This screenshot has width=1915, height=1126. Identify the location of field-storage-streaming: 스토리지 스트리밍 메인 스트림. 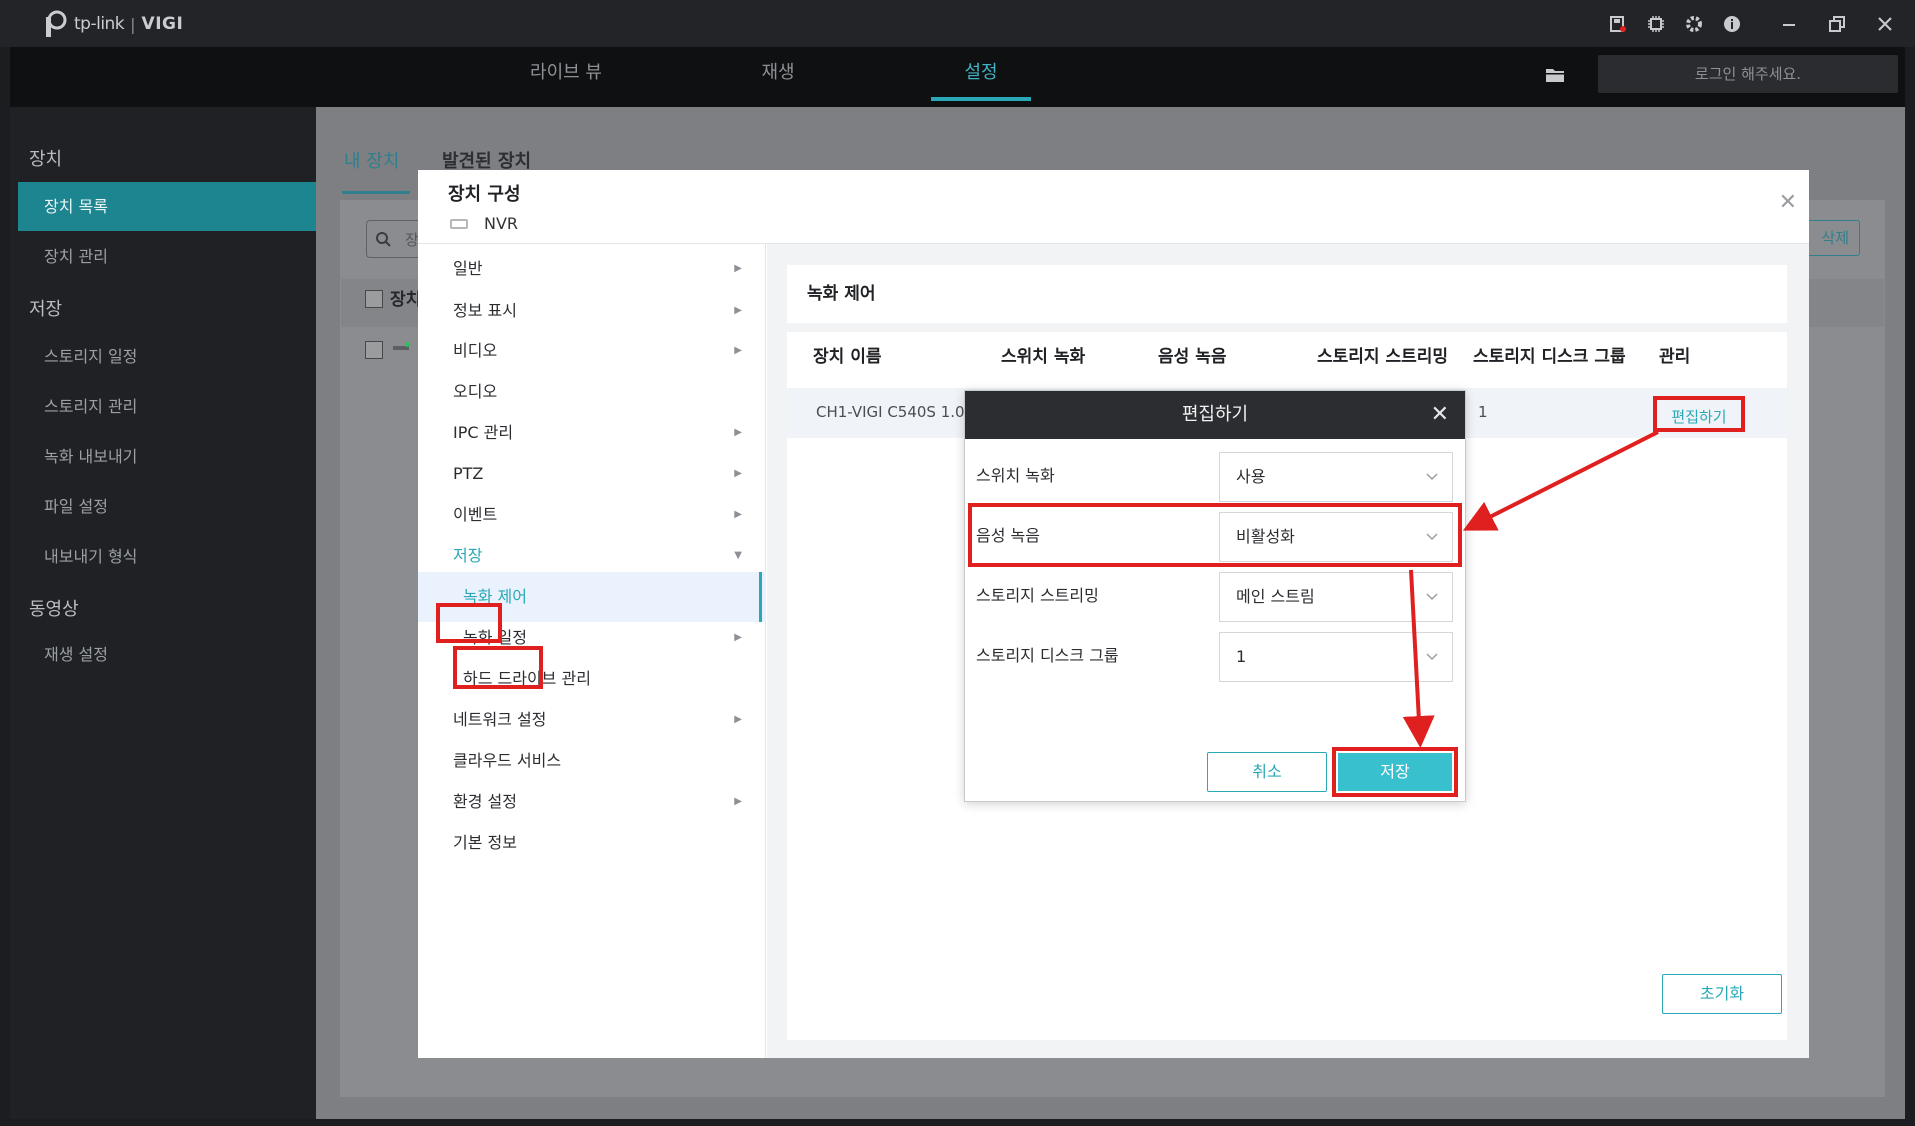
(1215, 593).